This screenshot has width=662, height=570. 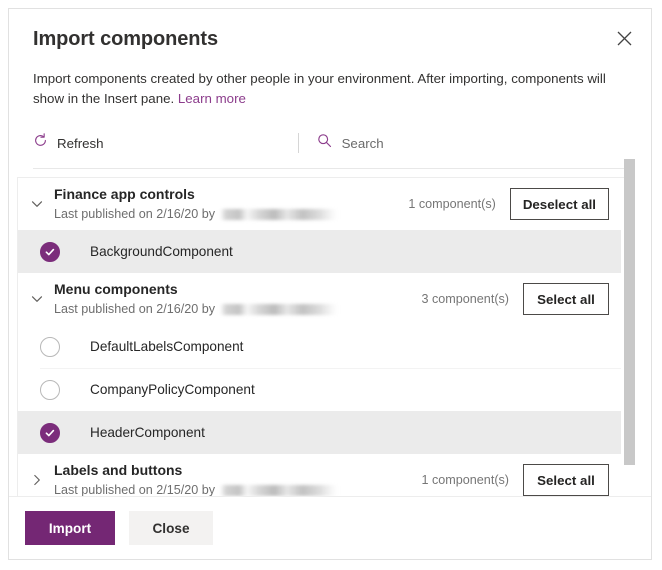 What do you see at coordinates (330, 527) in the screenshot?
I see `dialog-footer: Import Close` at bounding box center [330, 527].